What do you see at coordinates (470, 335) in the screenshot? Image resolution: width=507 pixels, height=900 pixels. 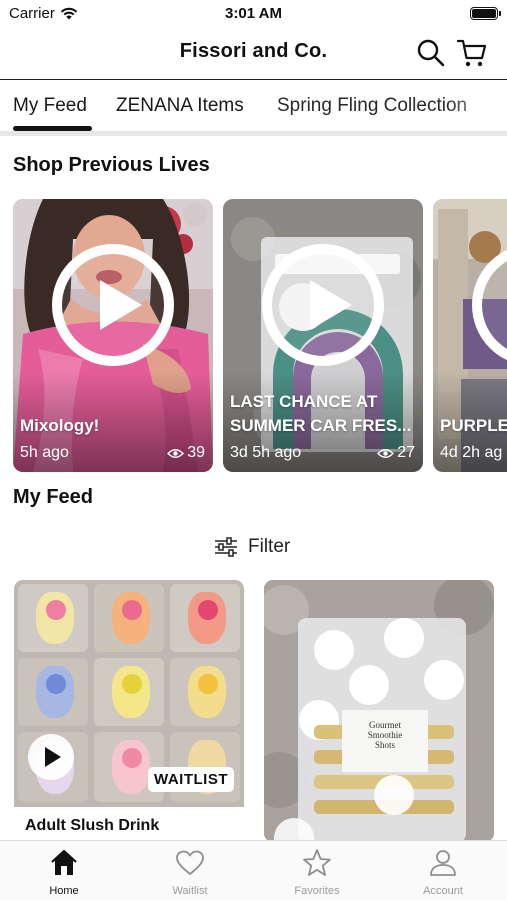 I see `live-card-purple: PURPLE 4d 2h ag` at bounding box center [470, 335].